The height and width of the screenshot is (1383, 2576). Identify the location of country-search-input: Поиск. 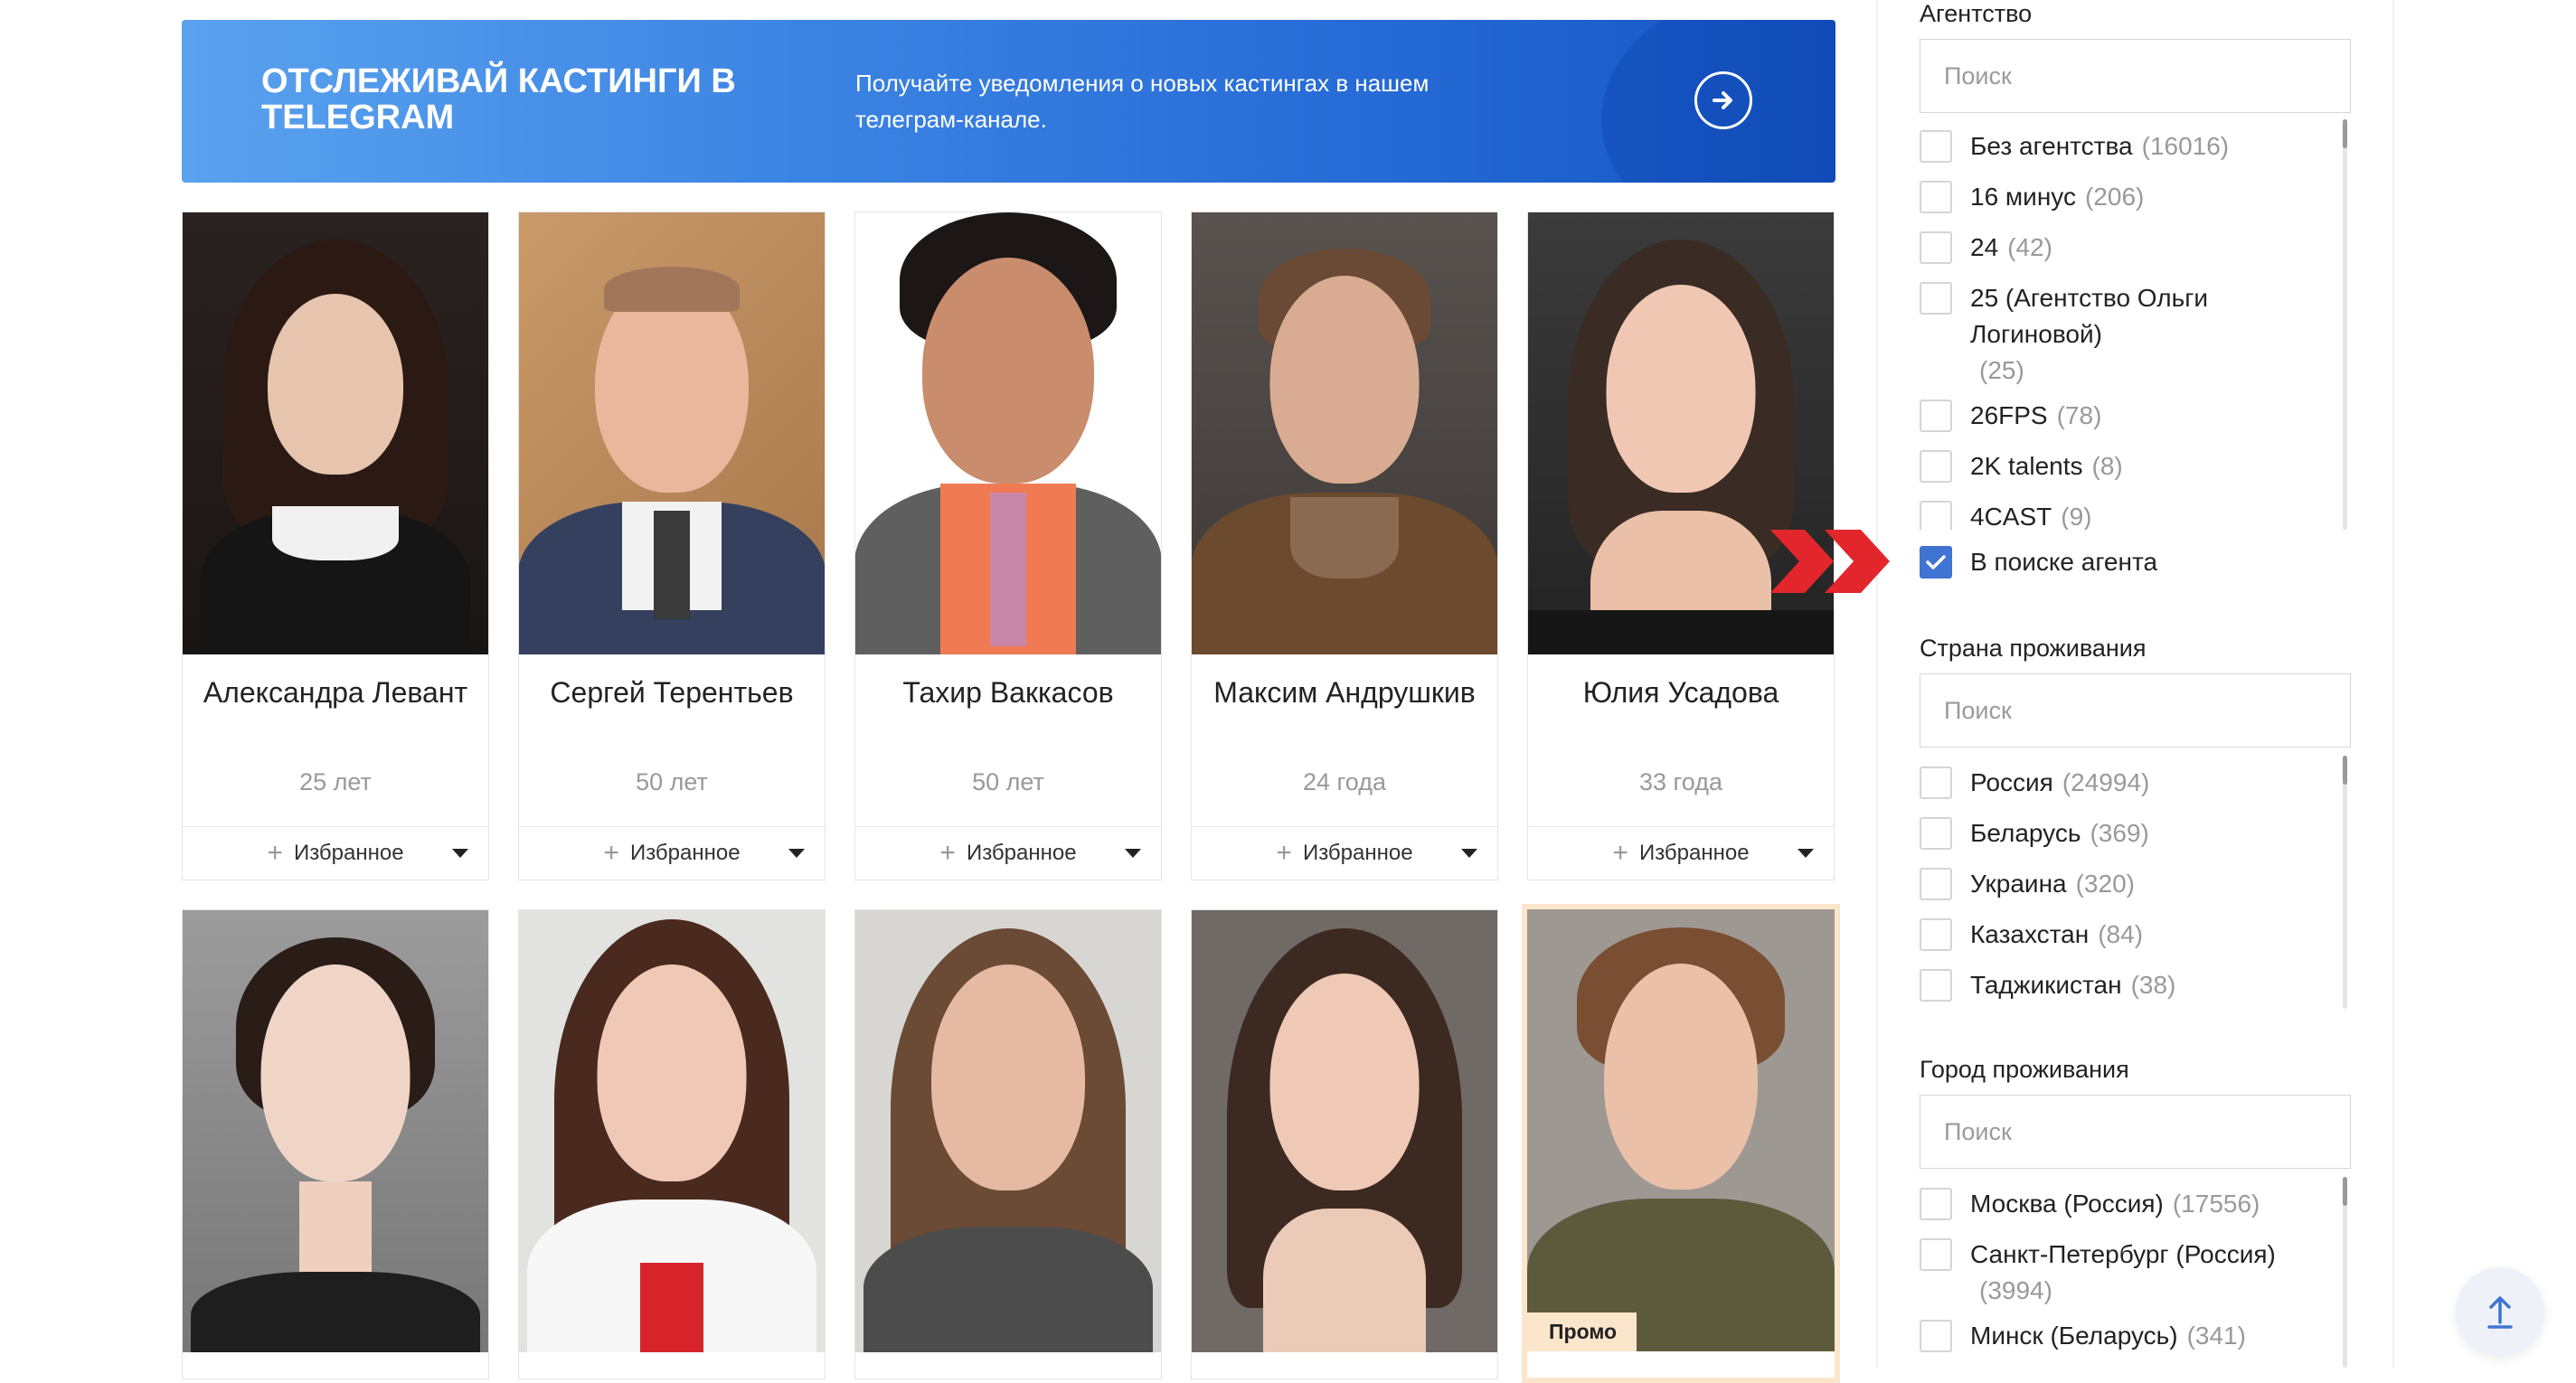
(2135, 711).